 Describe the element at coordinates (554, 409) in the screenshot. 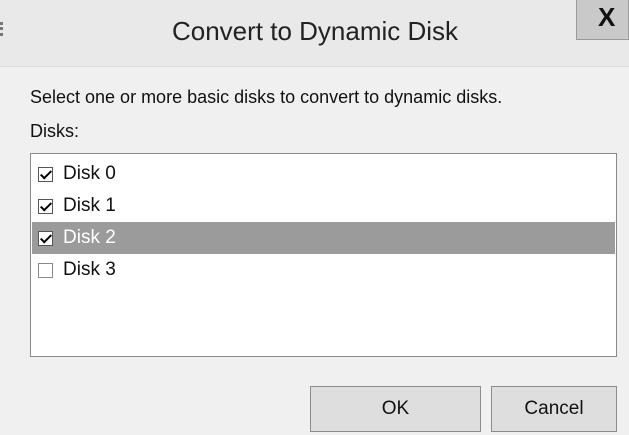

I see `cancel-button: Cancel` at that location.